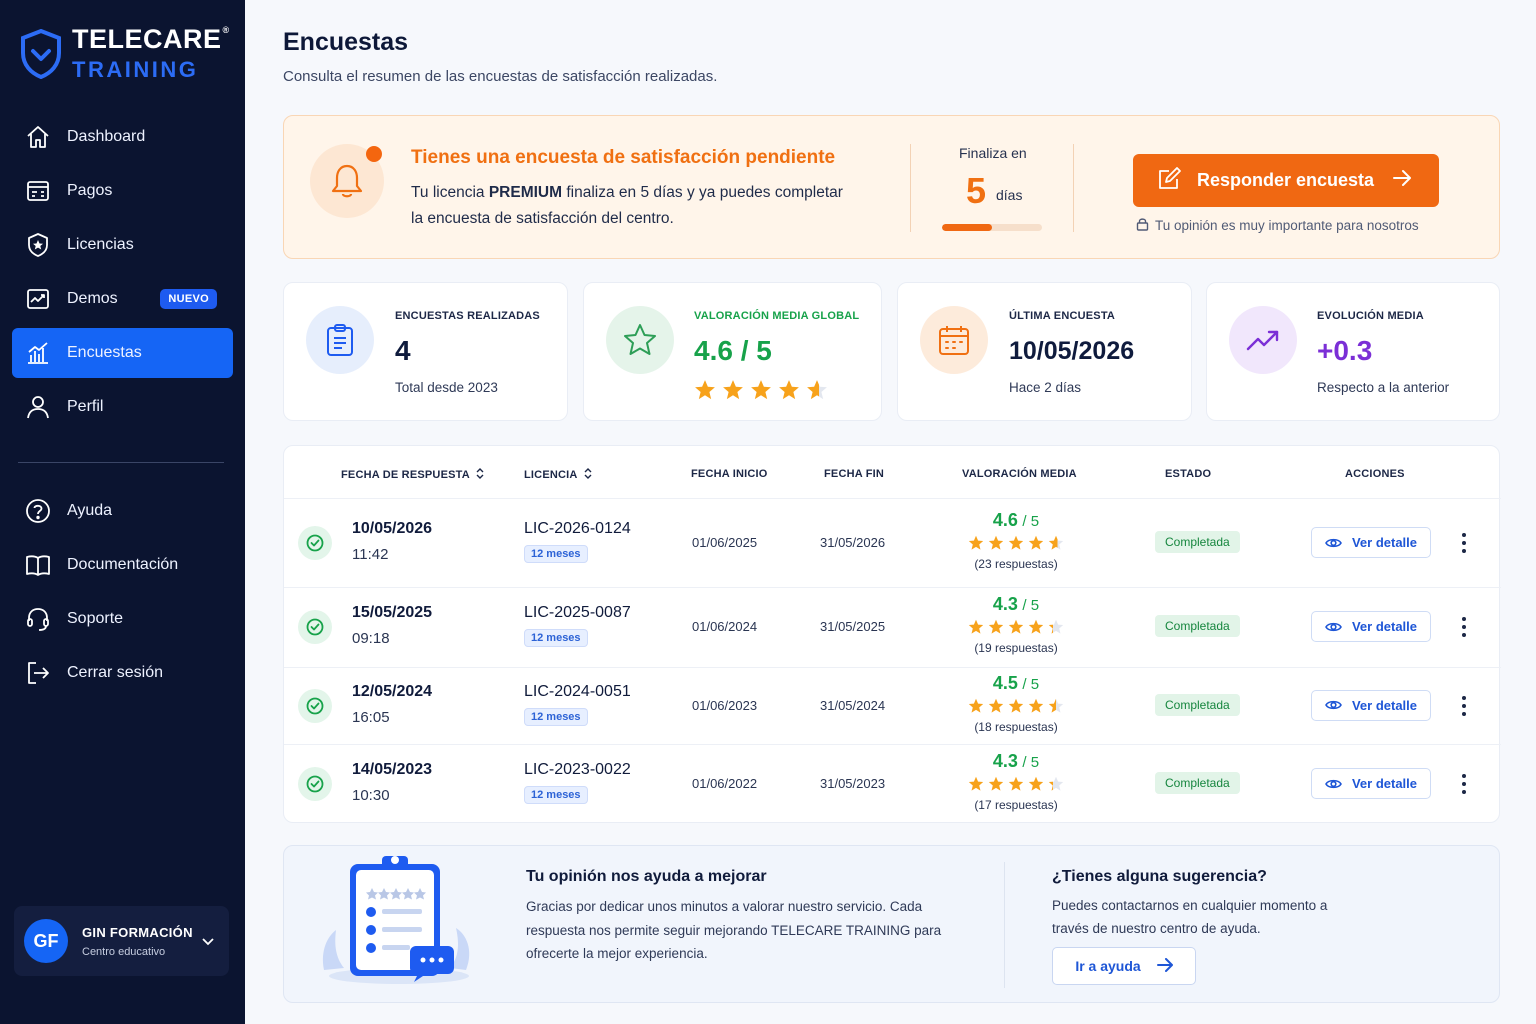 This screenshot has width=1536, height=1024. What do you see at coordinates (777, 316) in the screenshot?
I see `stat-label: VALORACIÓN MEDIA GLOBAL` at bounding box center [777, 316].